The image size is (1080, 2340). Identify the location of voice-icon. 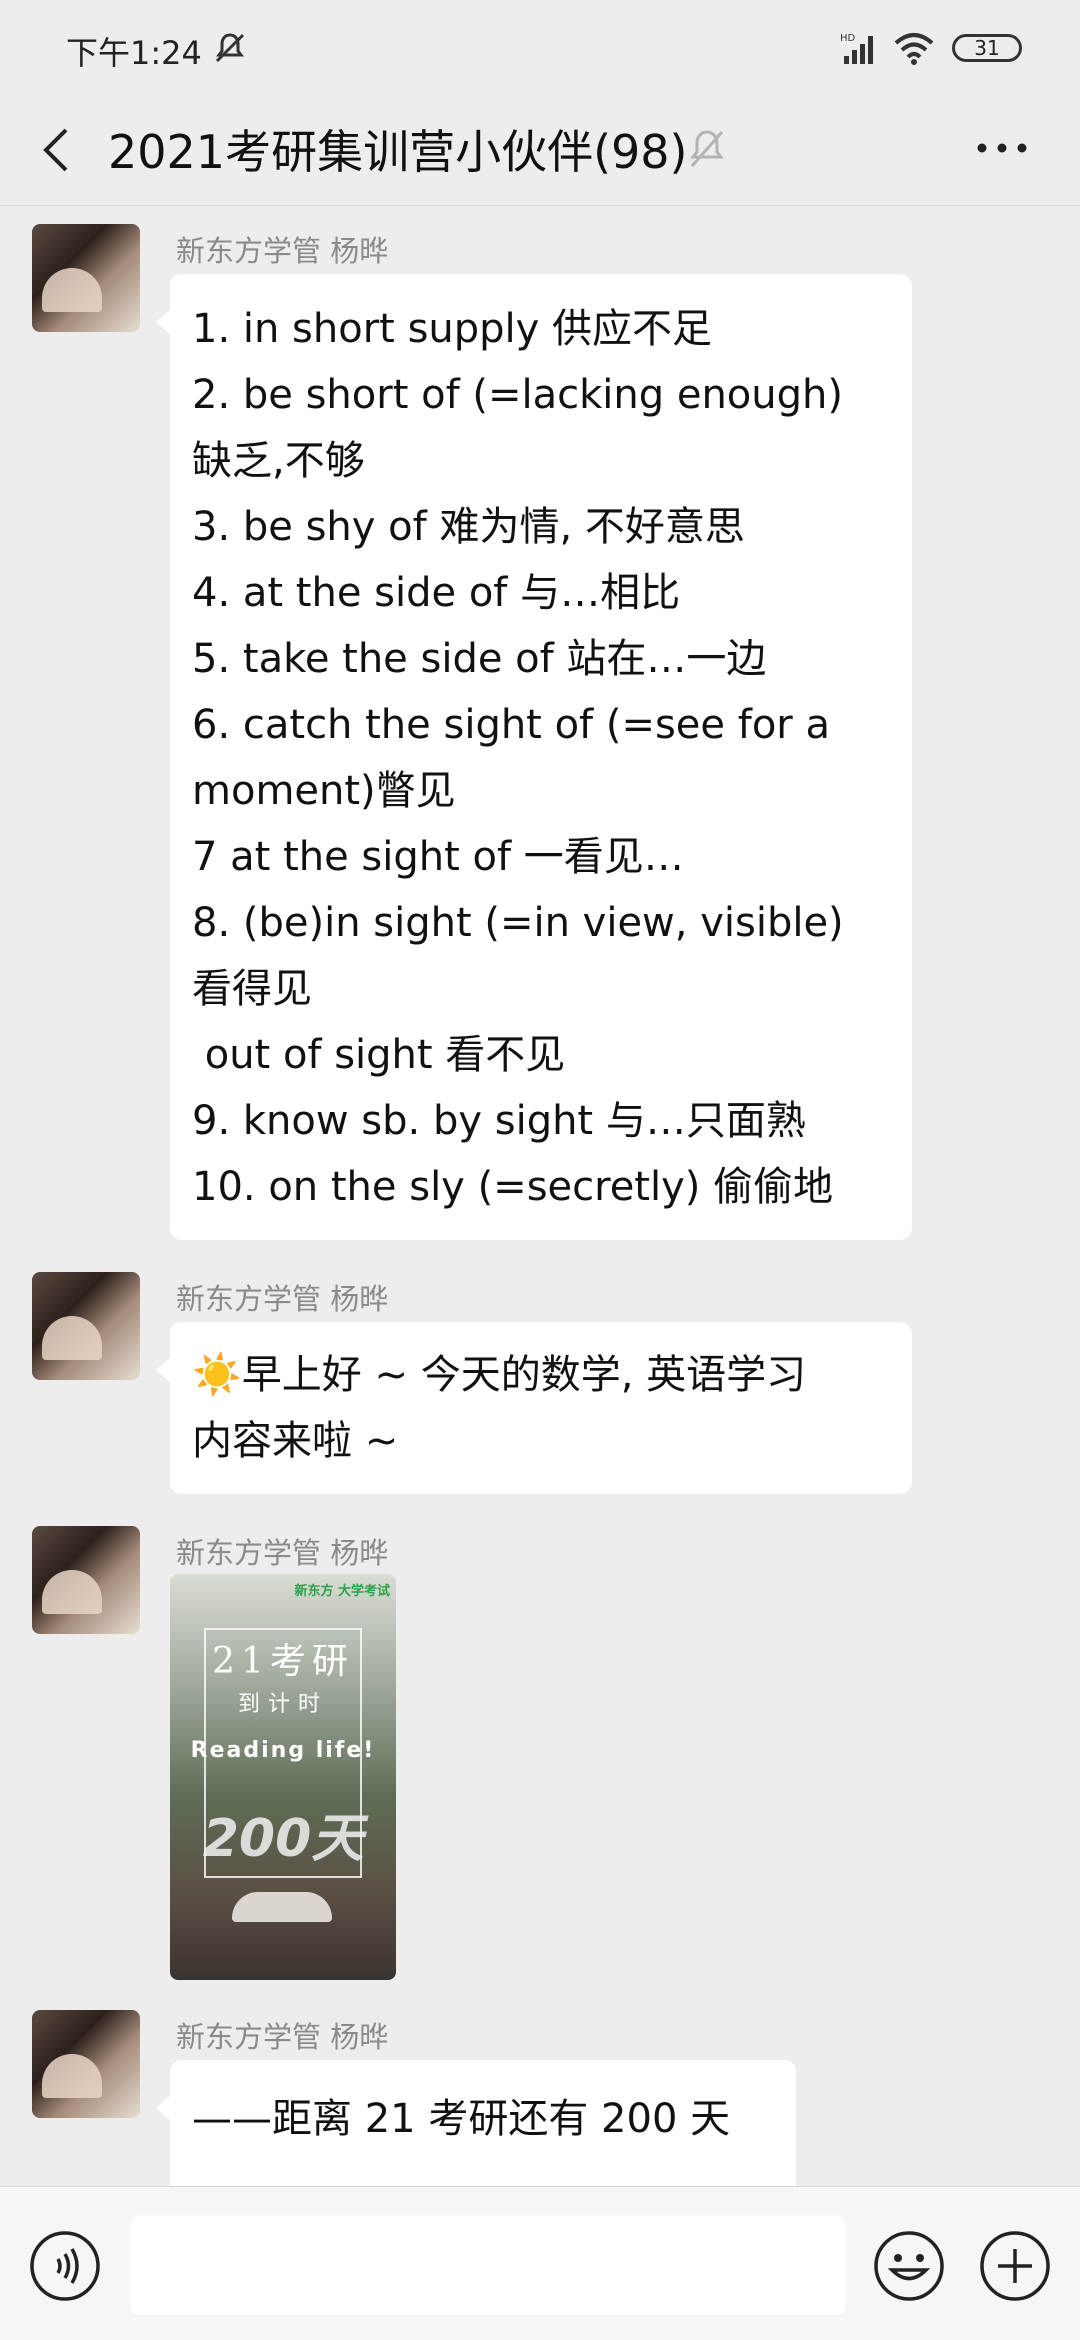
(65, 2266).